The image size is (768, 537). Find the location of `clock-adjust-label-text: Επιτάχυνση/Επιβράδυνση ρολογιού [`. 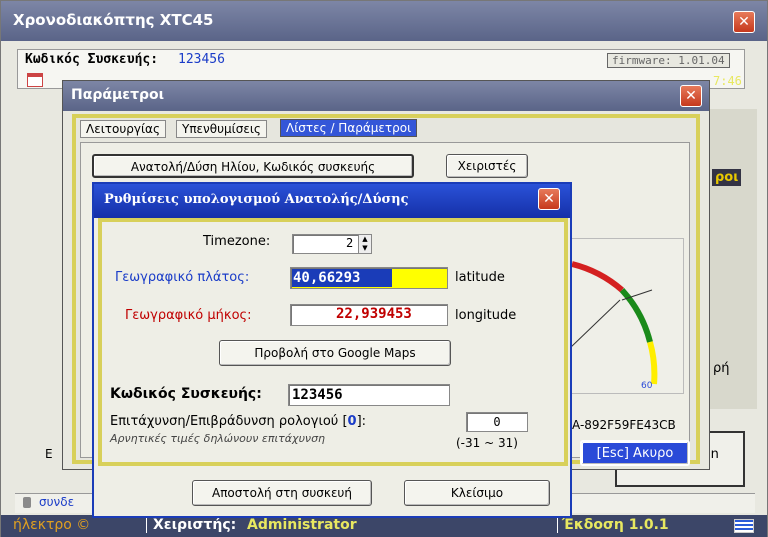

clock-adjust-label-text: Επιτάχυνση/Επιβράδυνση ρολογιού [ is located at coordinates (229, 421).